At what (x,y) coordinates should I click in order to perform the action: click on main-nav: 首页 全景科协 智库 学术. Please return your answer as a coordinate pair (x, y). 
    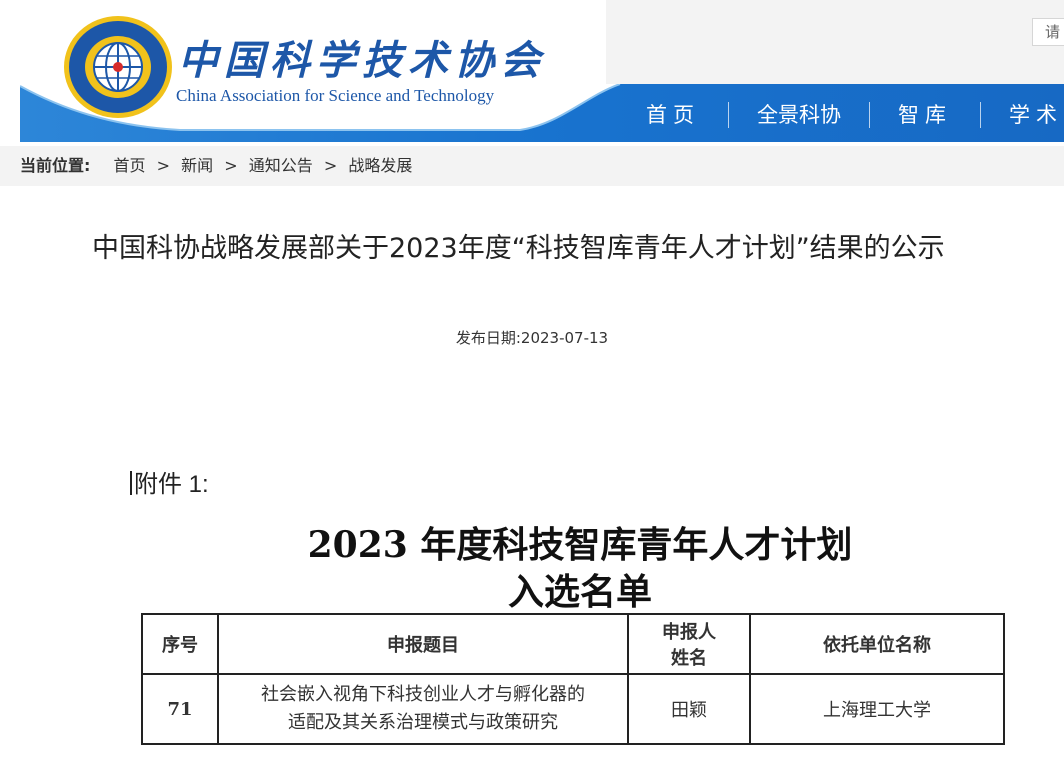
    Looking at the image, I should click on (846, 115).